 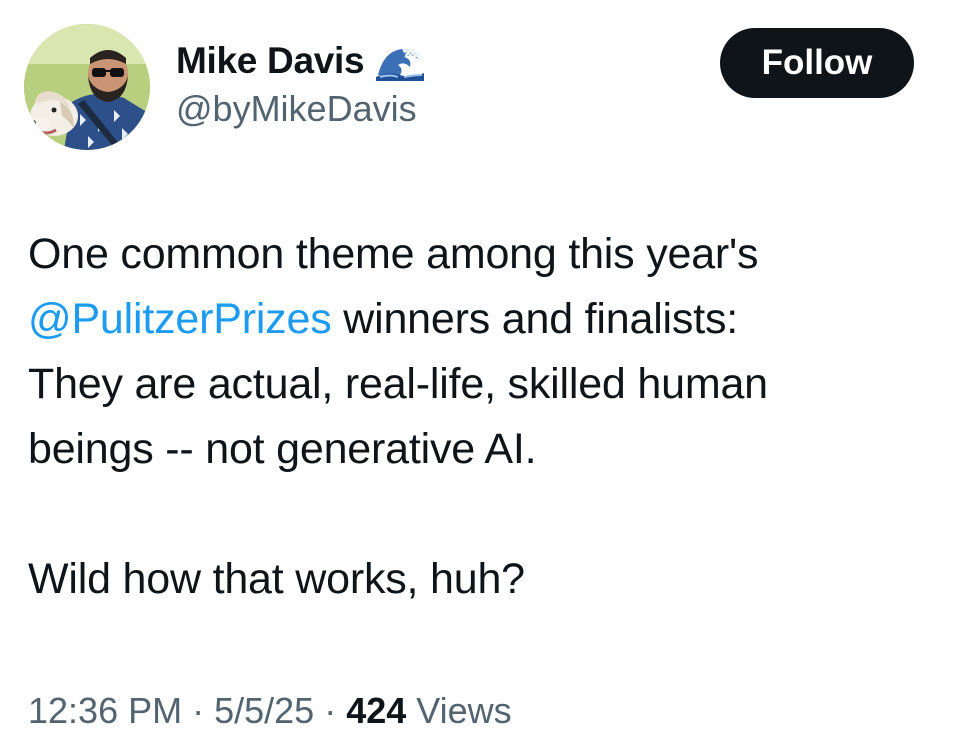 I want to click on tweet-text-segment: winners and finalists:, so click(x=534, y=319).